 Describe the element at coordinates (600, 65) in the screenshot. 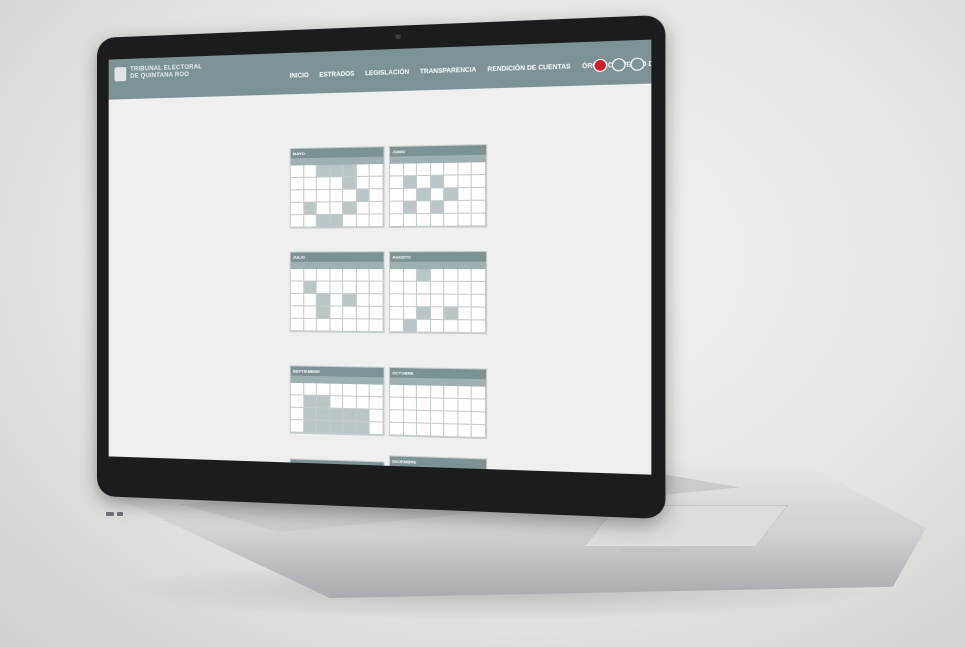

I see `youtube-icon` at that location.